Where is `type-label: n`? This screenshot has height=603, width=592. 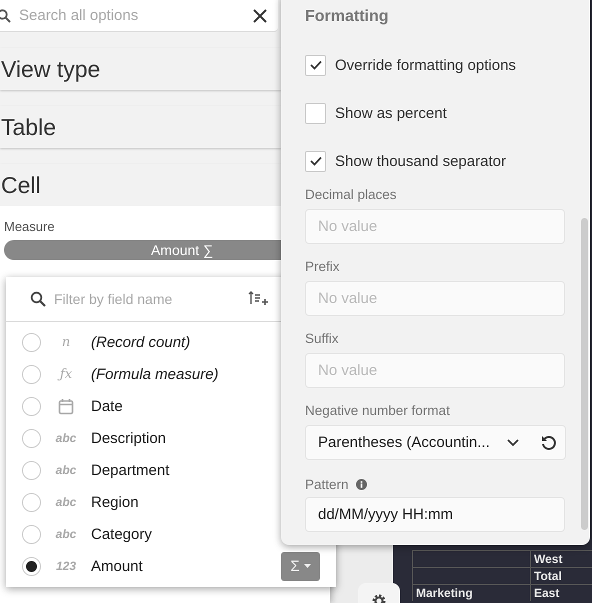 type-label: n is located at coordinates (66, 342).